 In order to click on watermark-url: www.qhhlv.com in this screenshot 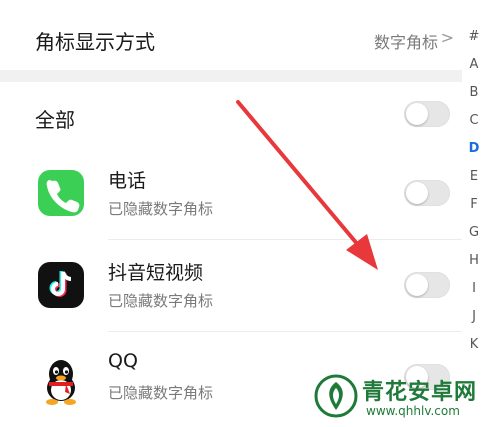, I will do `click(413, 411)`.